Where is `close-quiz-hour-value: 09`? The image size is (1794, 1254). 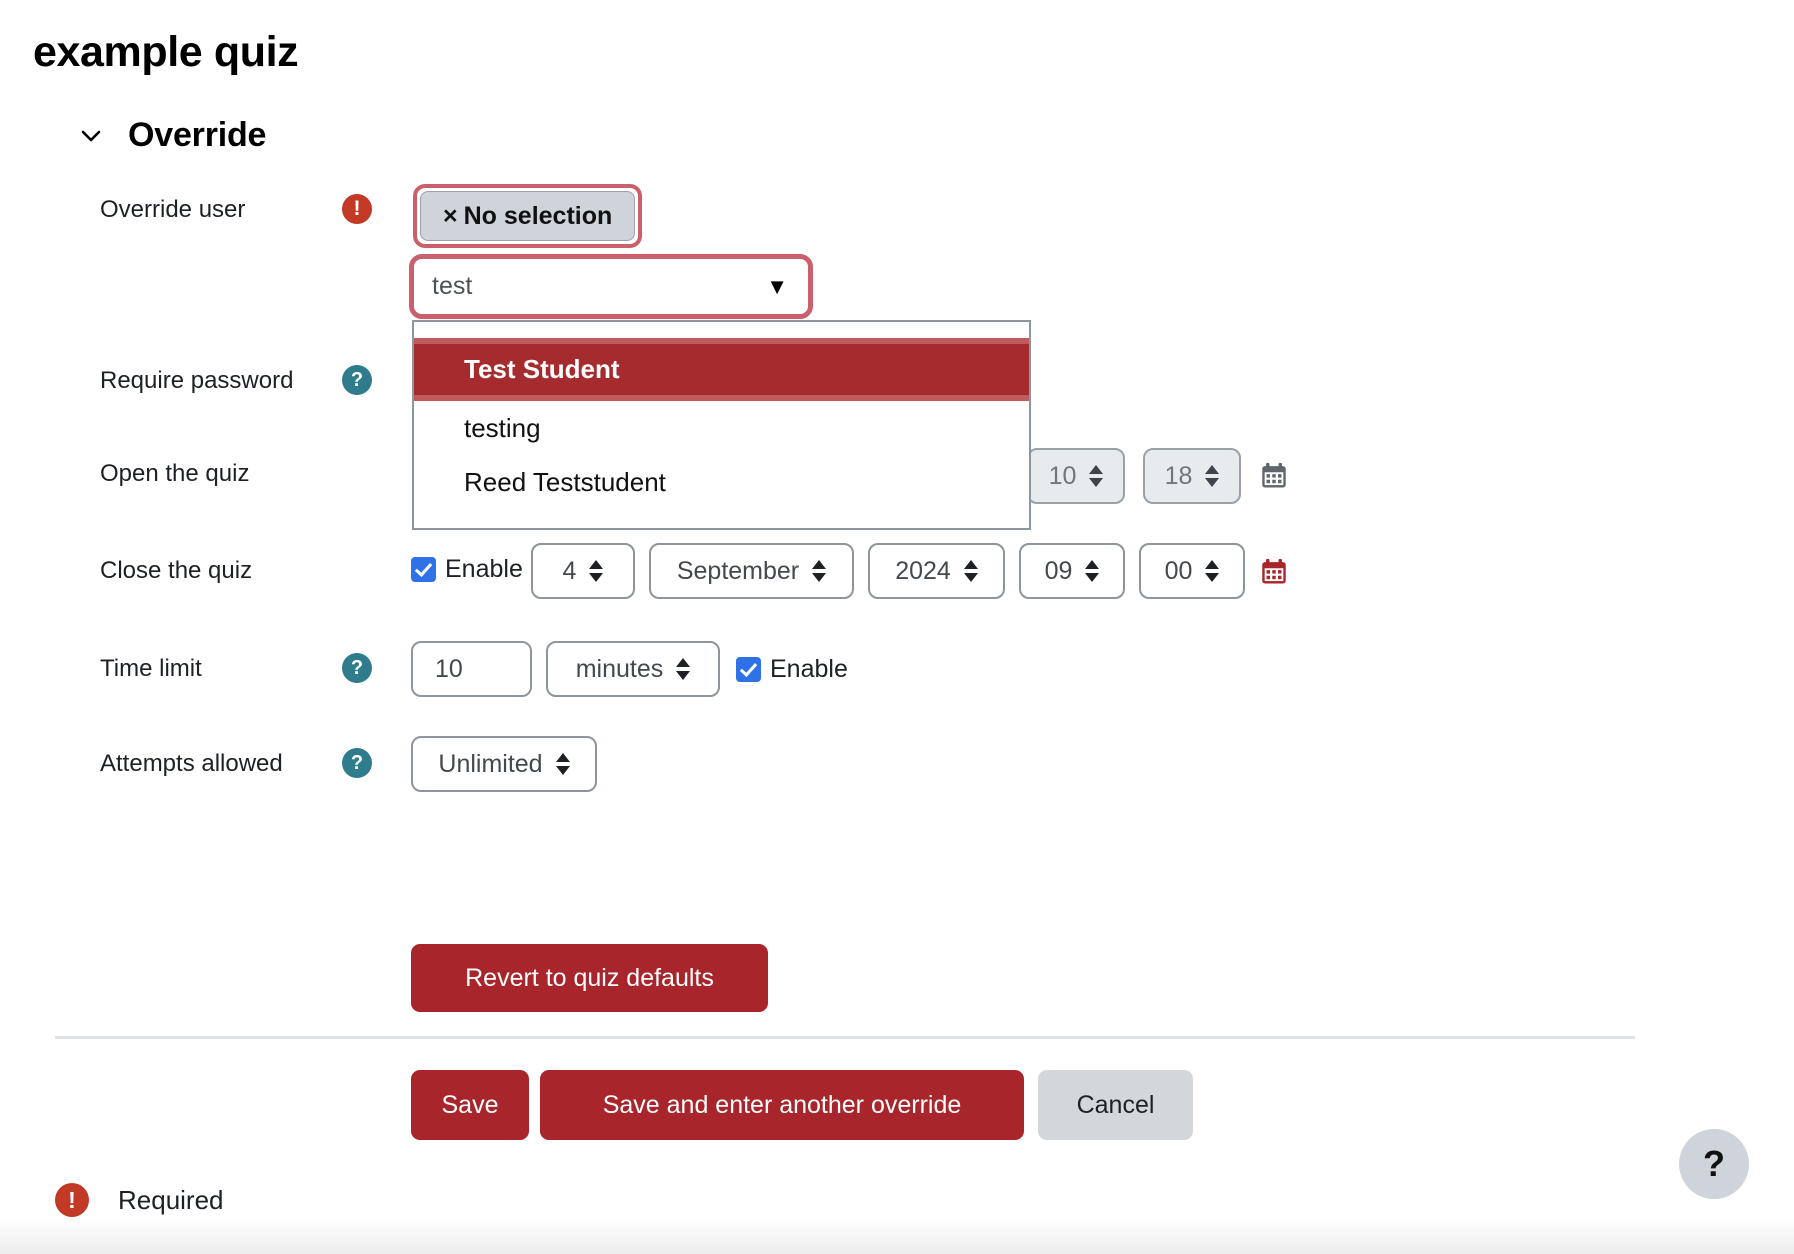
close-quiz-hour-value: 09 is located at coordinates (1058, 570).